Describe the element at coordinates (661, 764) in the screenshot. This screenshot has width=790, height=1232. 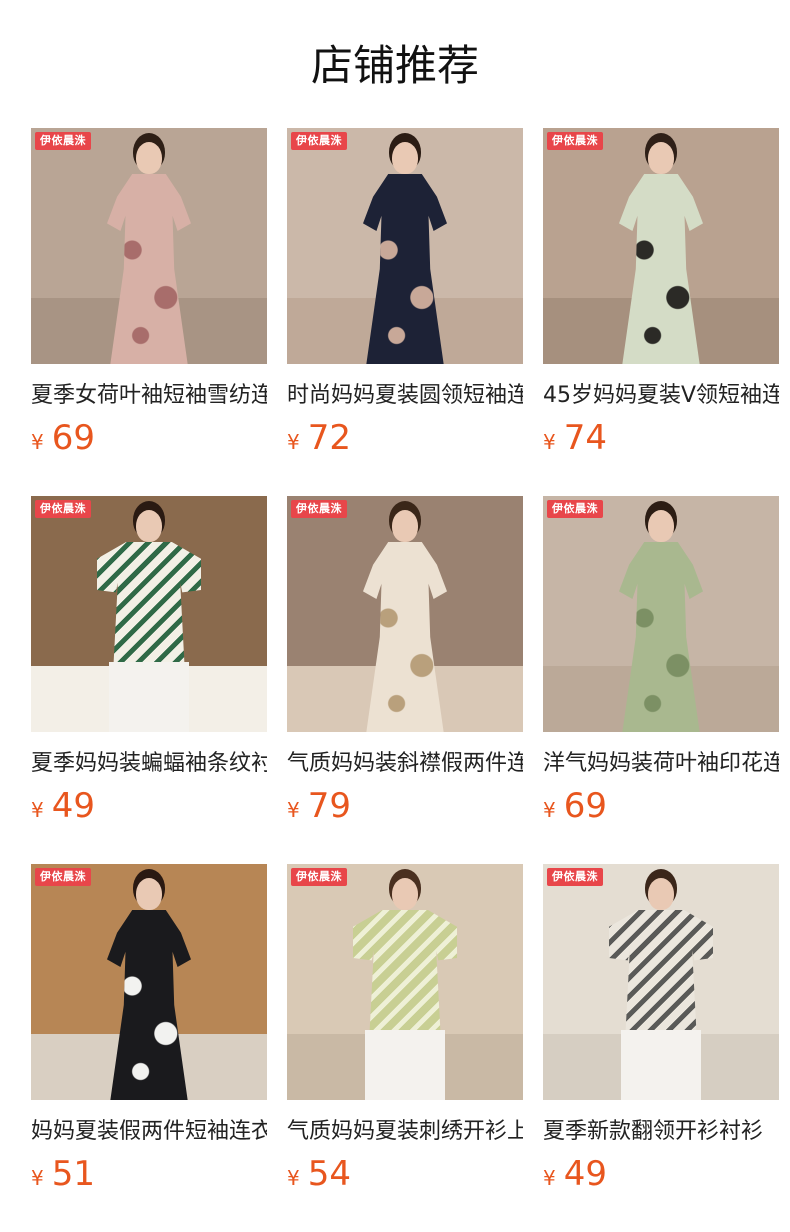
I see `product-name: 洋气妈妈装荷叶袖印花连衣裙` at that location.